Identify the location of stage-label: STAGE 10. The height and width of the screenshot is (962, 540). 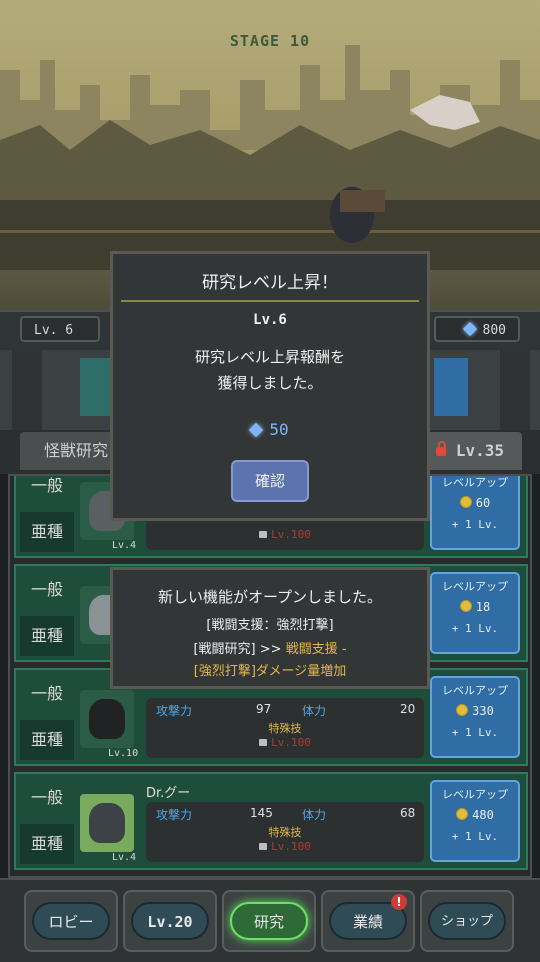
(270, 41).